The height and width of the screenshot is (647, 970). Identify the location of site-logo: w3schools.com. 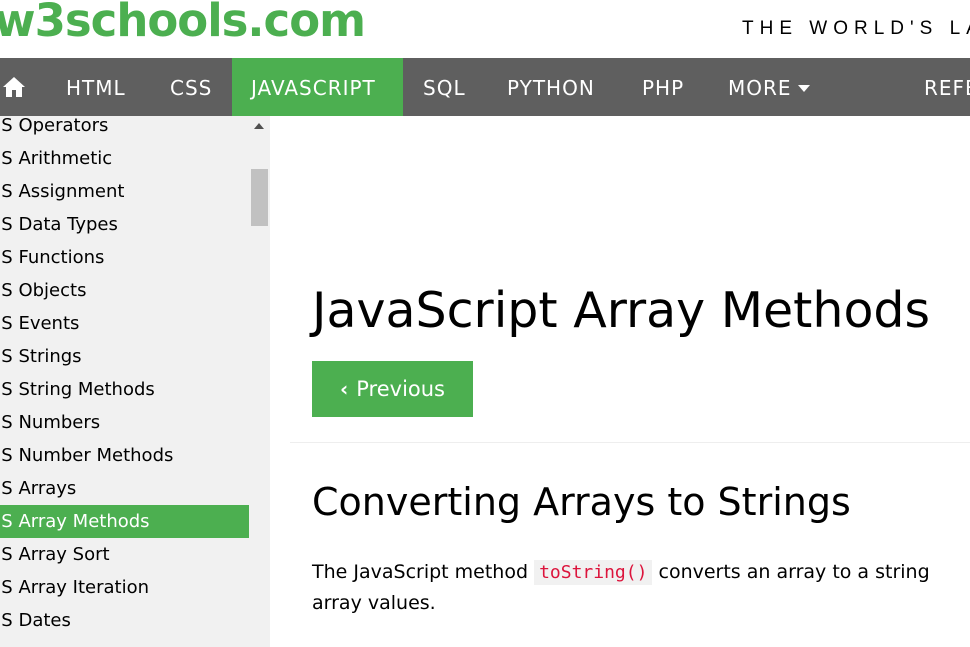
(183, 23).